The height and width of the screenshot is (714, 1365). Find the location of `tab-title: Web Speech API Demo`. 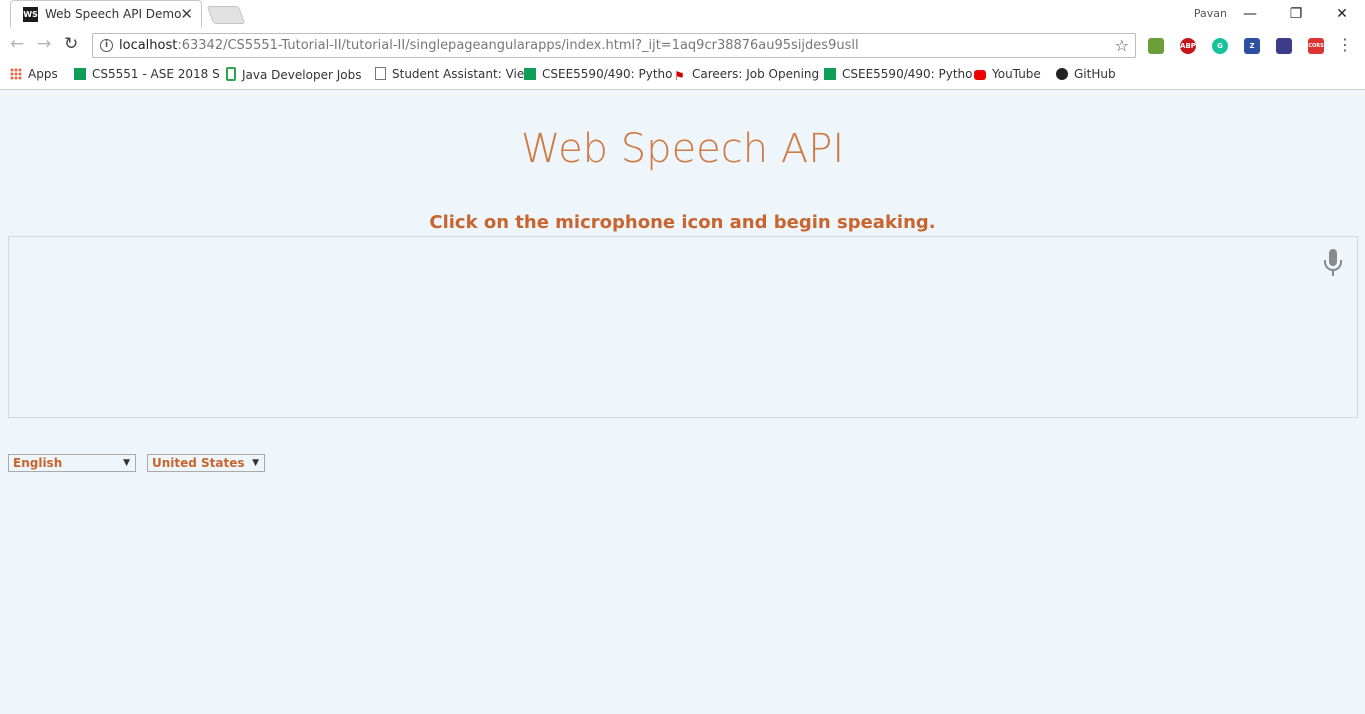

tab-title: Web Speech API Demo is located at coordinates (113, 14).